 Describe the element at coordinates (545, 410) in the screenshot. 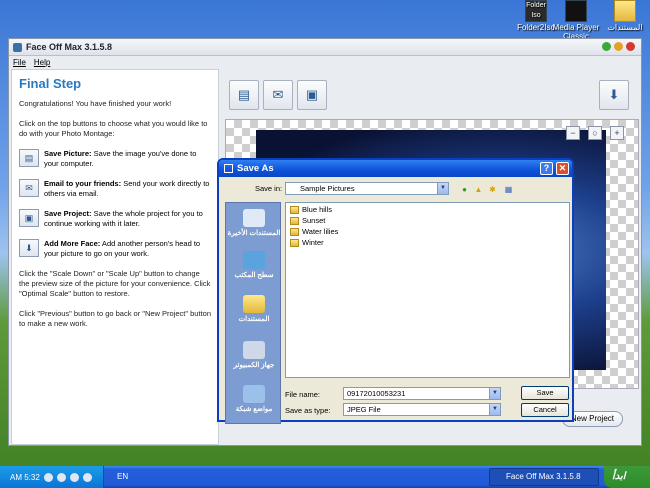

I see `cancel-button: Cancel` at that location.